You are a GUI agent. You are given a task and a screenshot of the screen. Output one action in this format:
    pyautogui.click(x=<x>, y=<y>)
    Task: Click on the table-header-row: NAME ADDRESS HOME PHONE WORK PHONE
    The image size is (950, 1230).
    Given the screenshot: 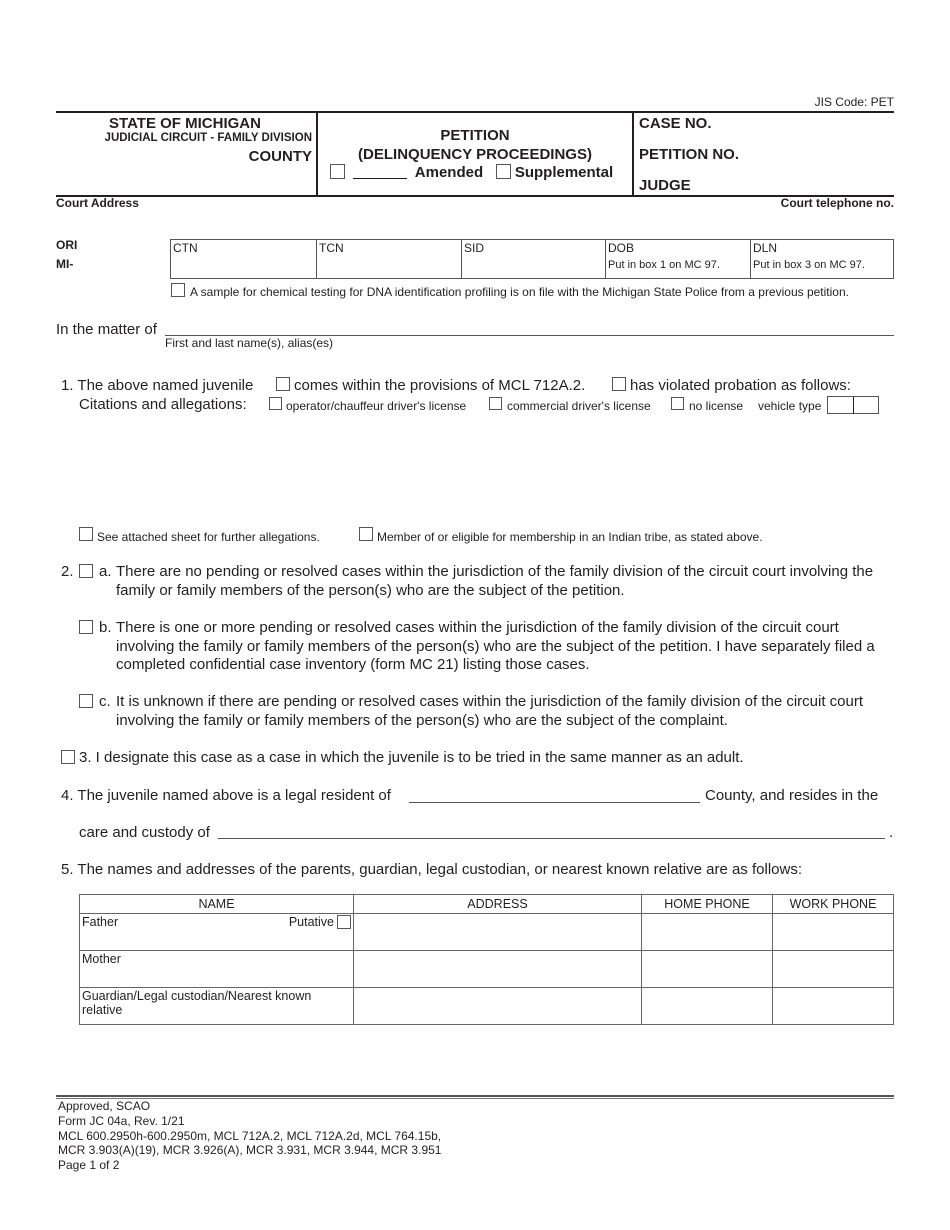 What is the action you would take?
    pyautogui.click(x=486, y=904)
    